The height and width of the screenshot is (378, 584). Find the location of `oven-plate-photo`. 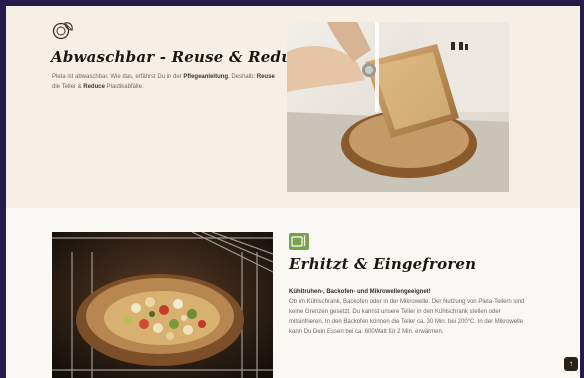

oven-plate-photo is located at coordinates (162, 305).